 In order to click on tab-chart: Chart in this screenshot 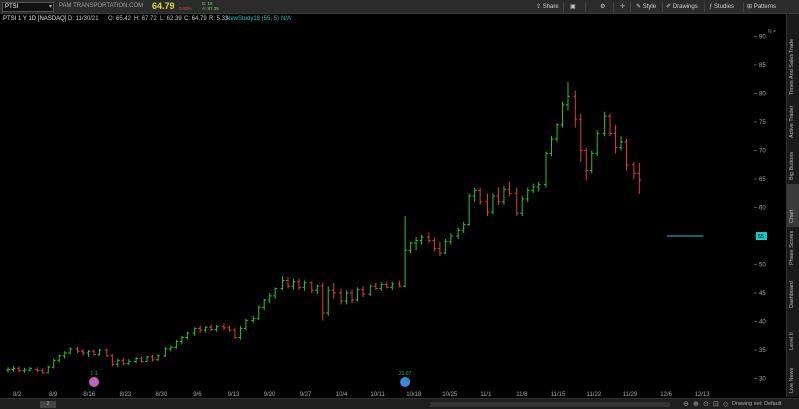, I will do `click(793, 205)`.